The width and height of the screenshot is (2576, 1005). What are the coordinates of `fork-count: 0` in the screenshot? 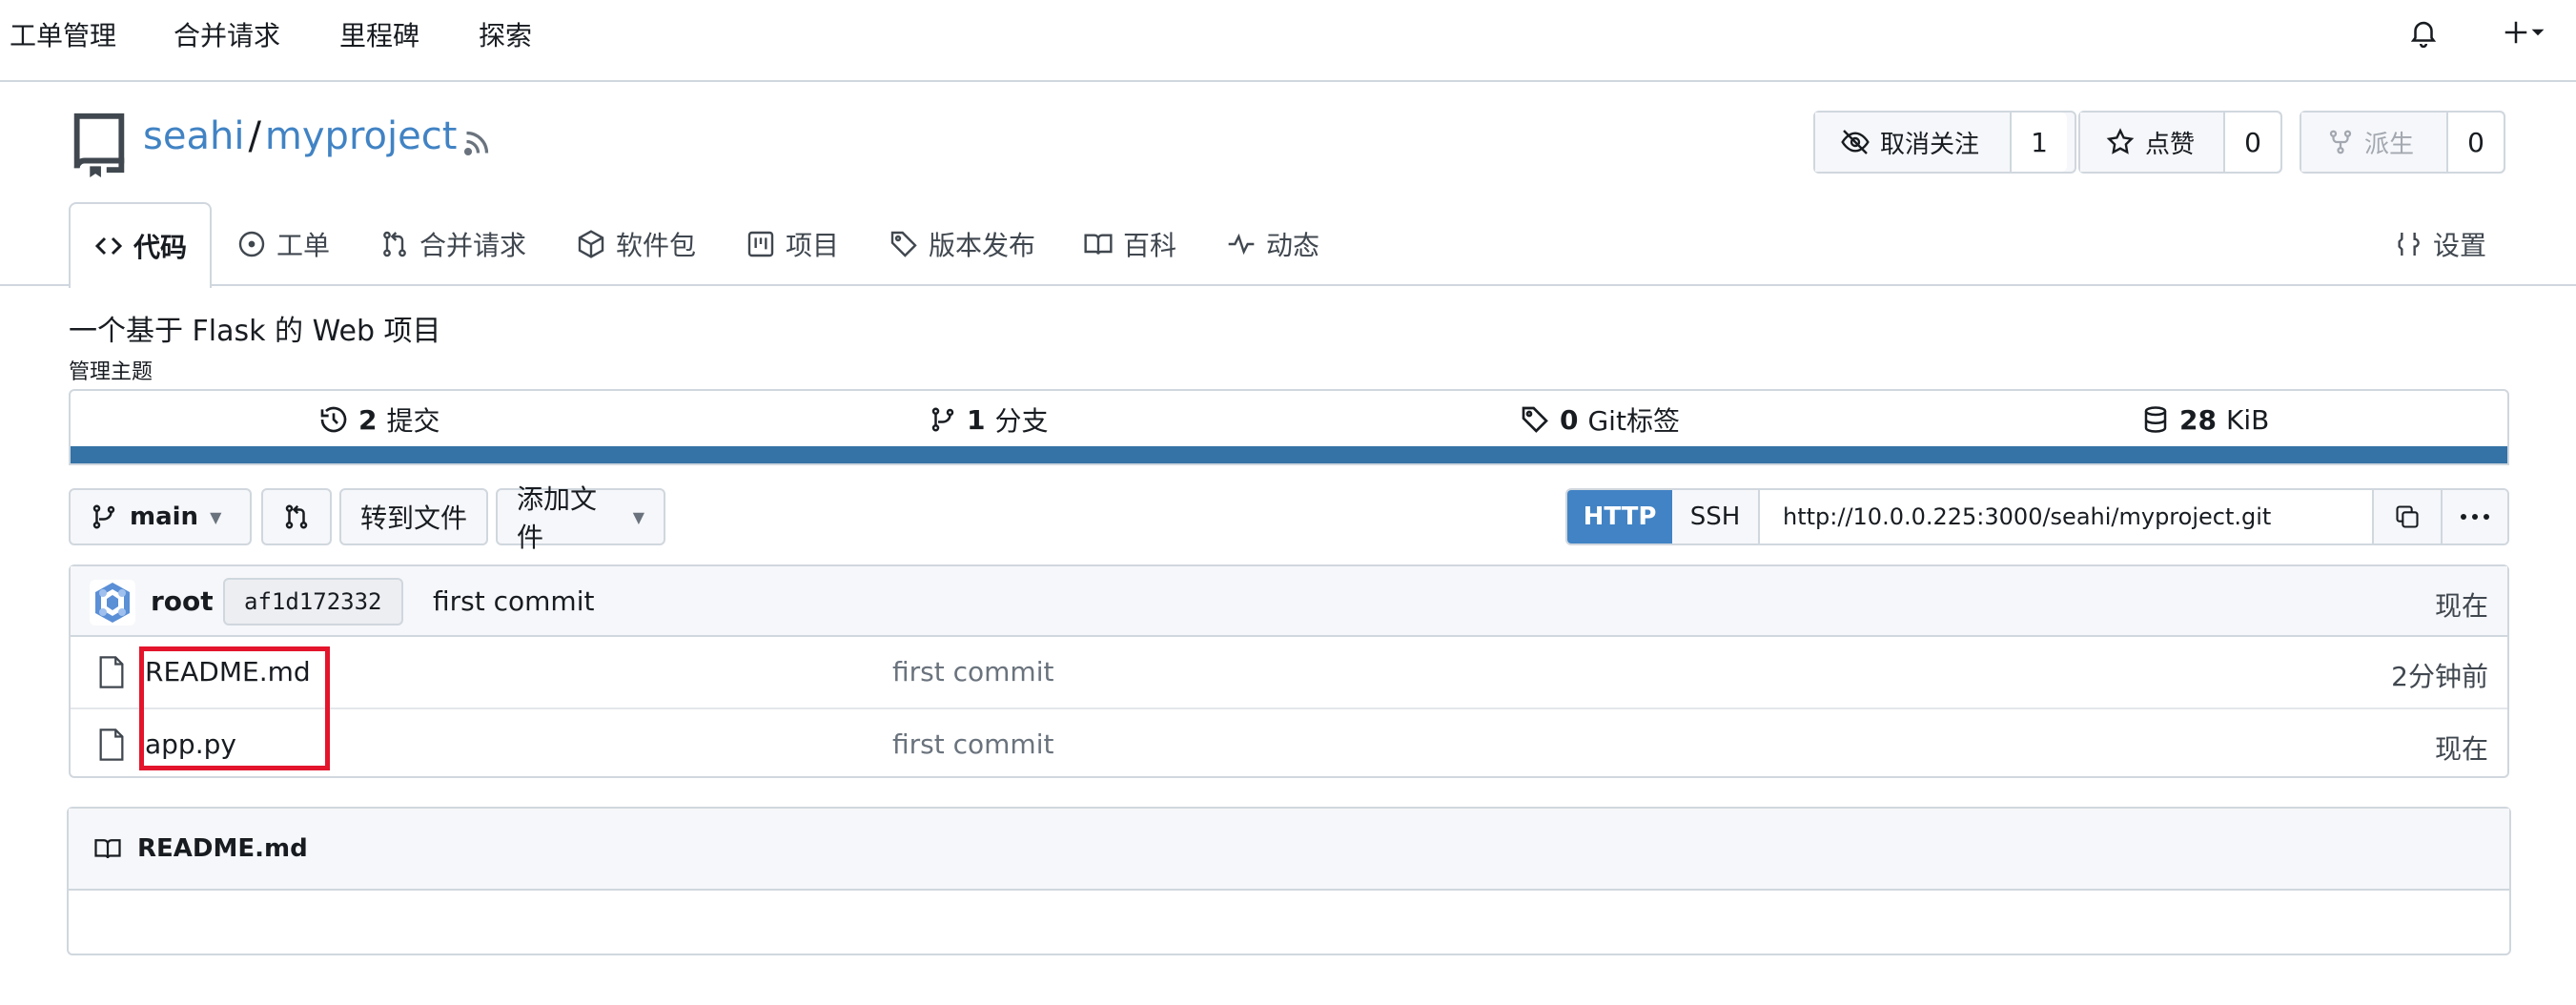 It's located at (2476, 142).